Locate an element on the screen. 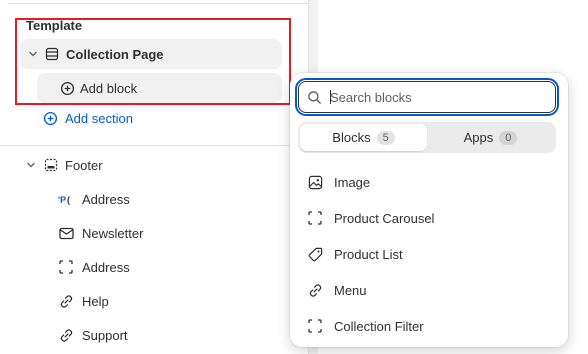 This screenshot has width=588, height=354. search-blocks-input is located at coordinates (430, 97).